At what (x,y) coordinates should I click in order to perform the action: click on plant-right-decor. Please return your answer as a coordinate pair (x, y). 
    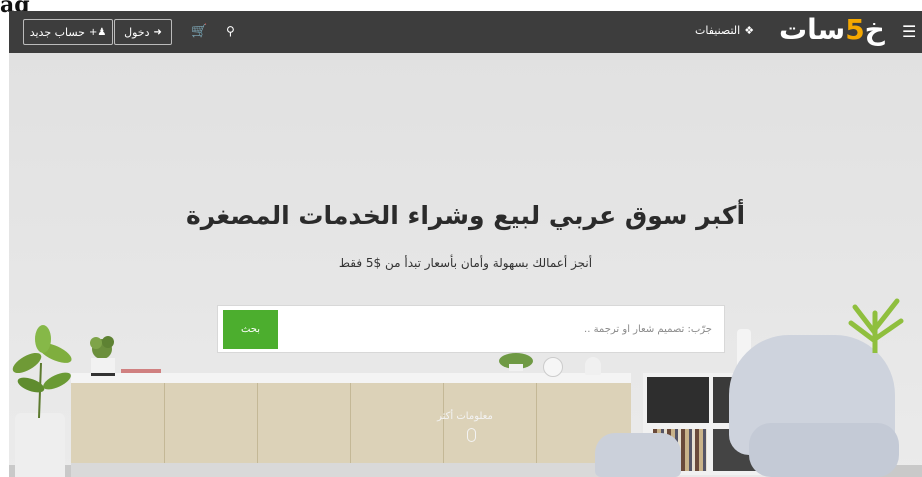
    Looking at the image, I should click on (876, 325).